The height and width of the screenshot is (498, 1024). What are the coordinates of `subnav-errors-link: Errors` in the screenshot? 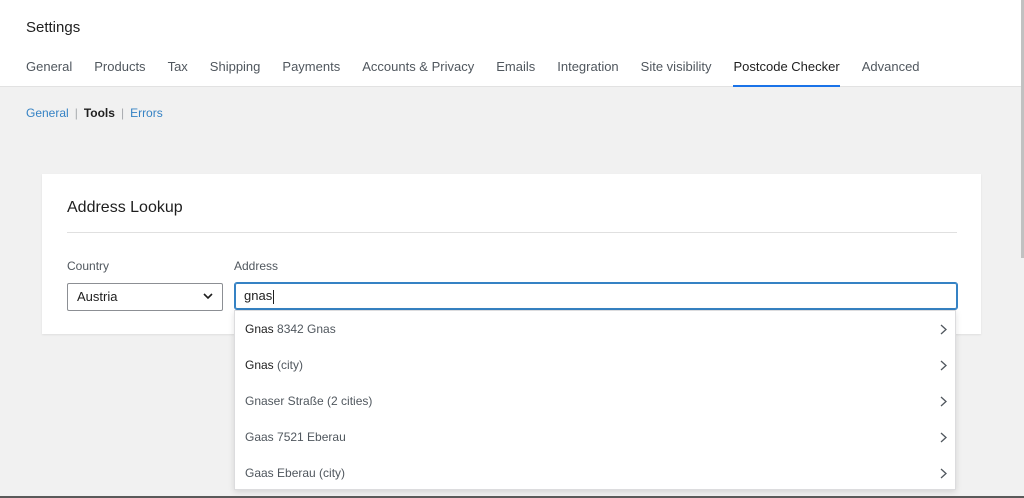 It's located at (146, 113).